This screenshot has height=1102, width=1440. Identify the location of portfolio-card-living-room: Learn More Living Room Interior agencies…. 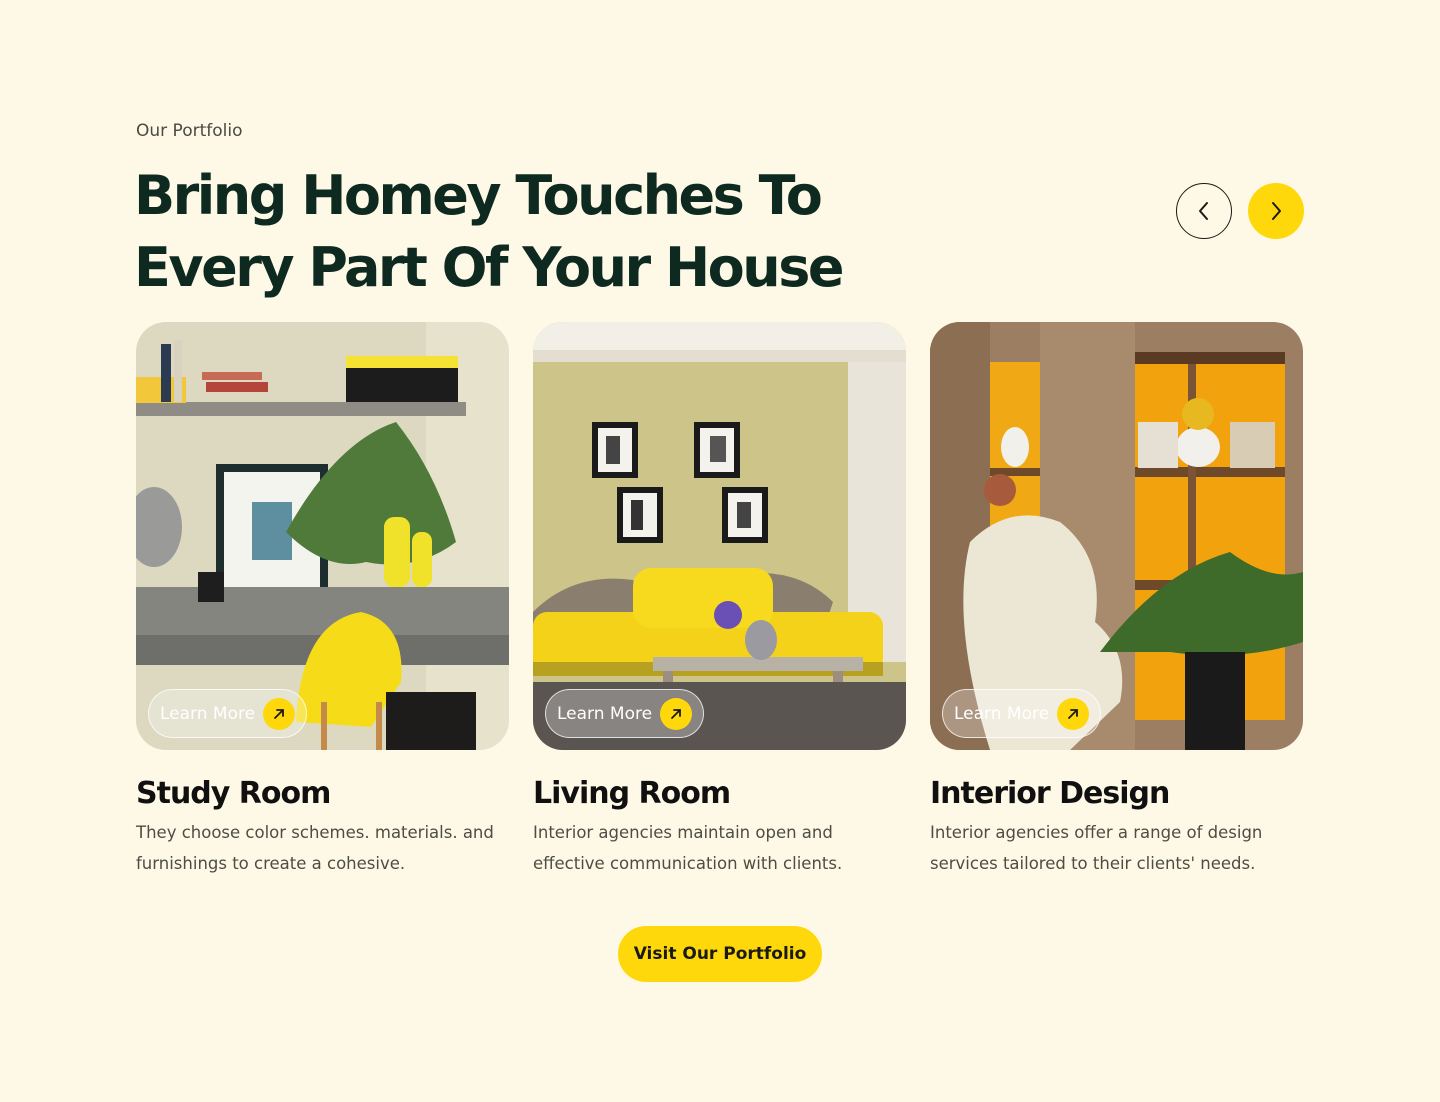
(719, 600).